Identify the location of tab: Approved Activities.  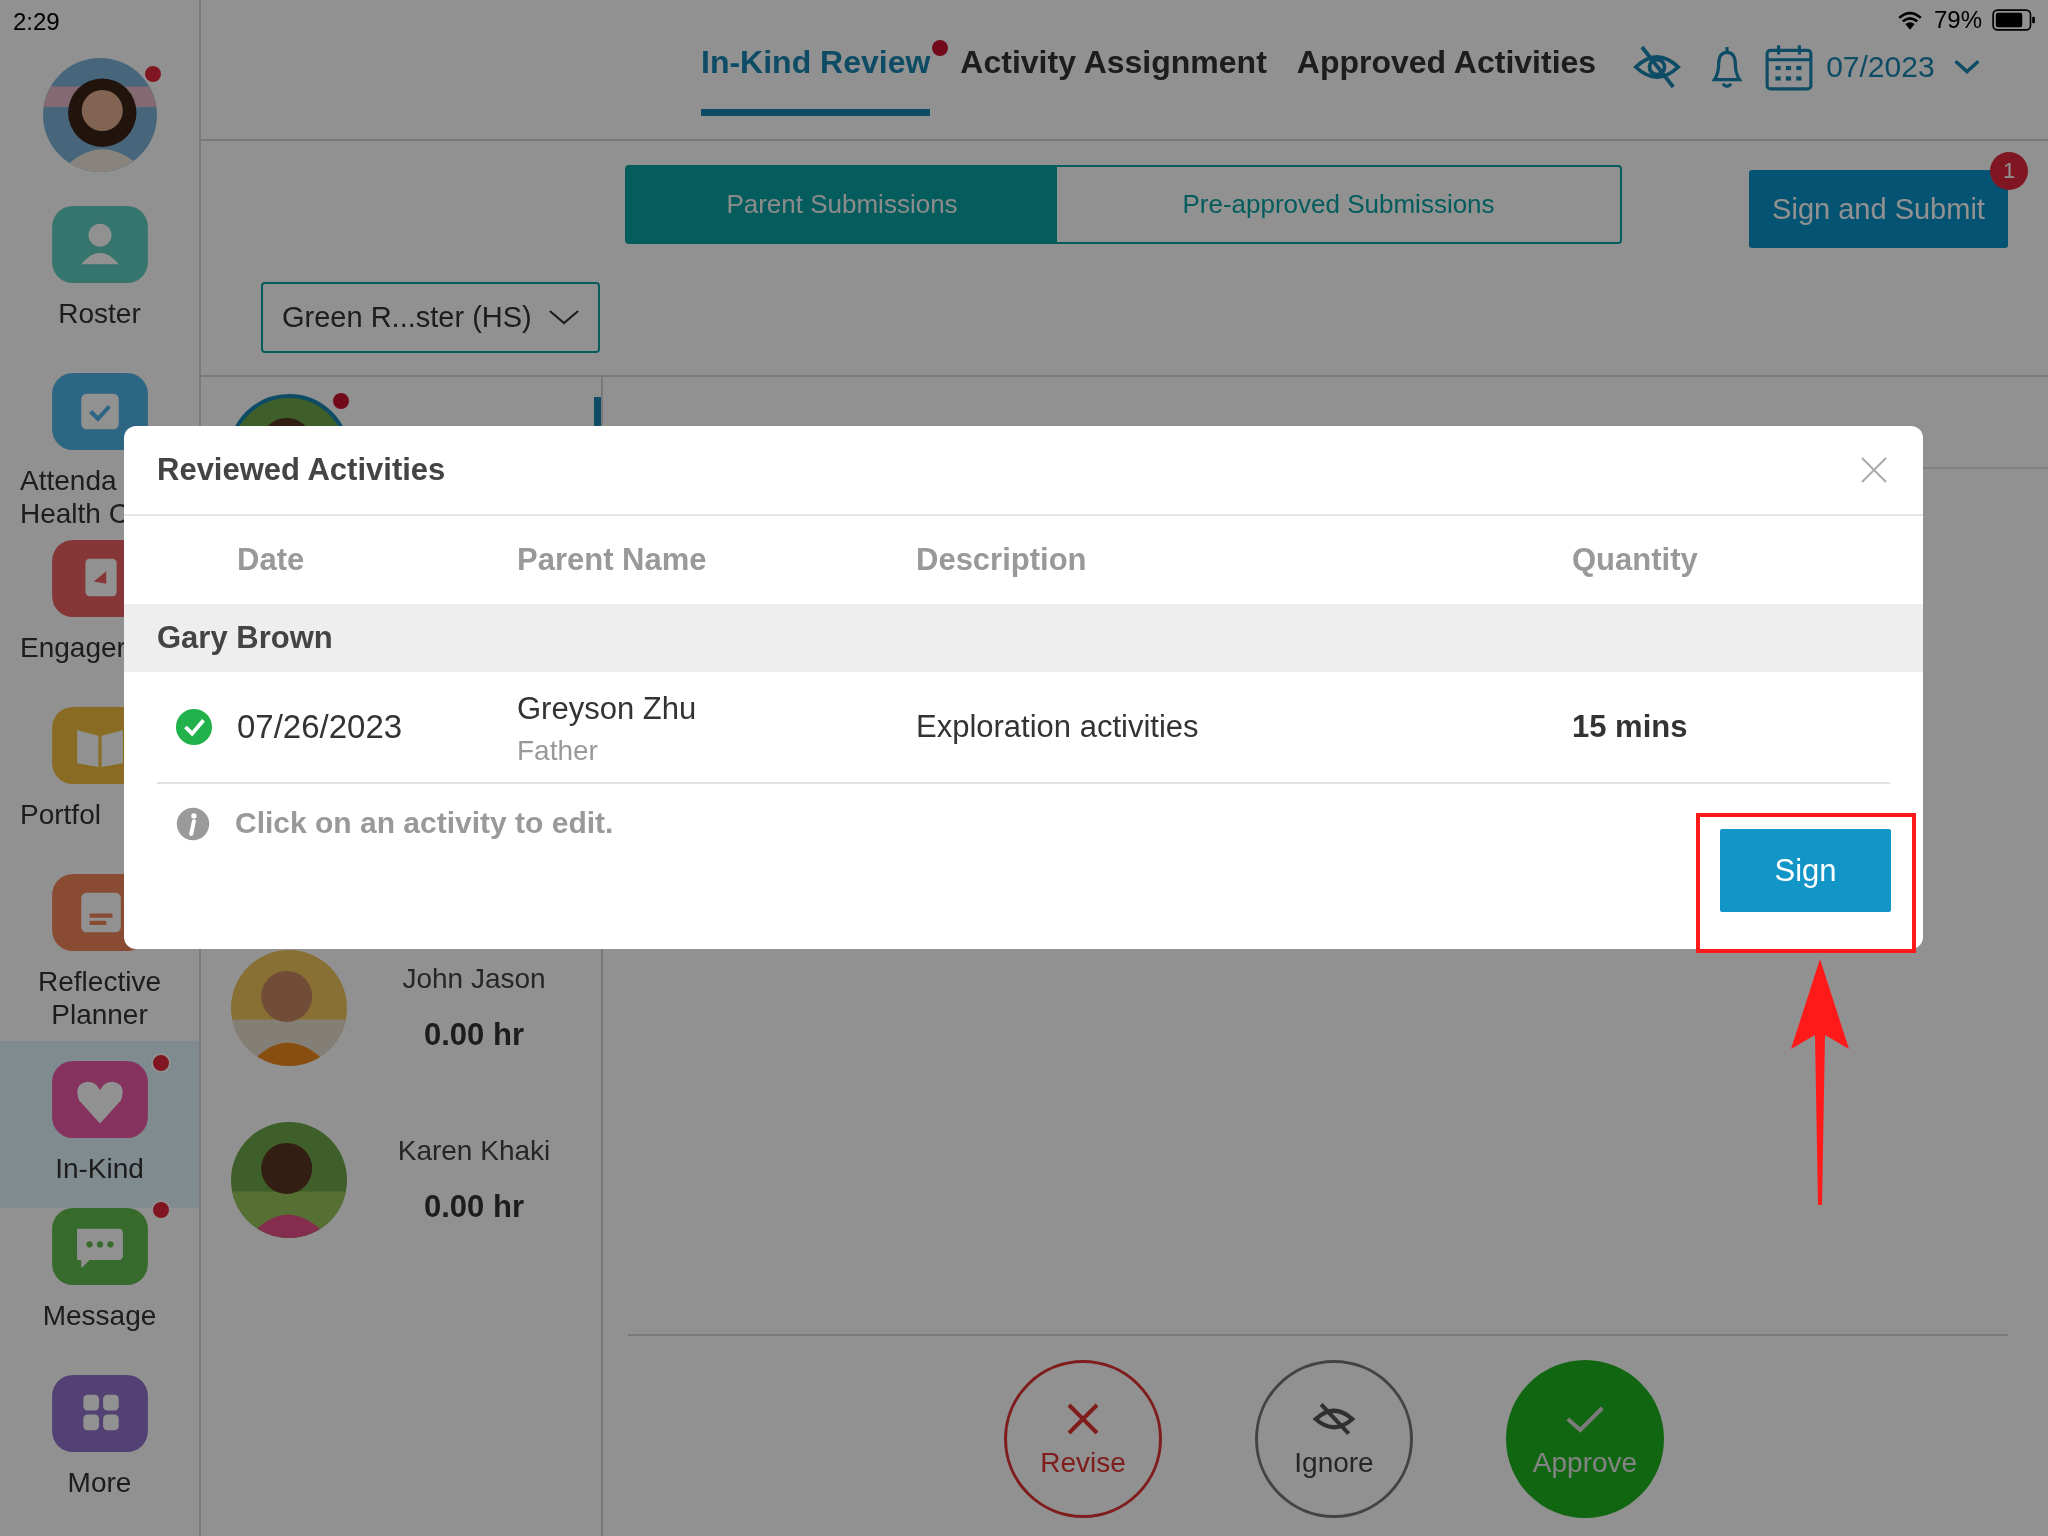
(1446, 80).